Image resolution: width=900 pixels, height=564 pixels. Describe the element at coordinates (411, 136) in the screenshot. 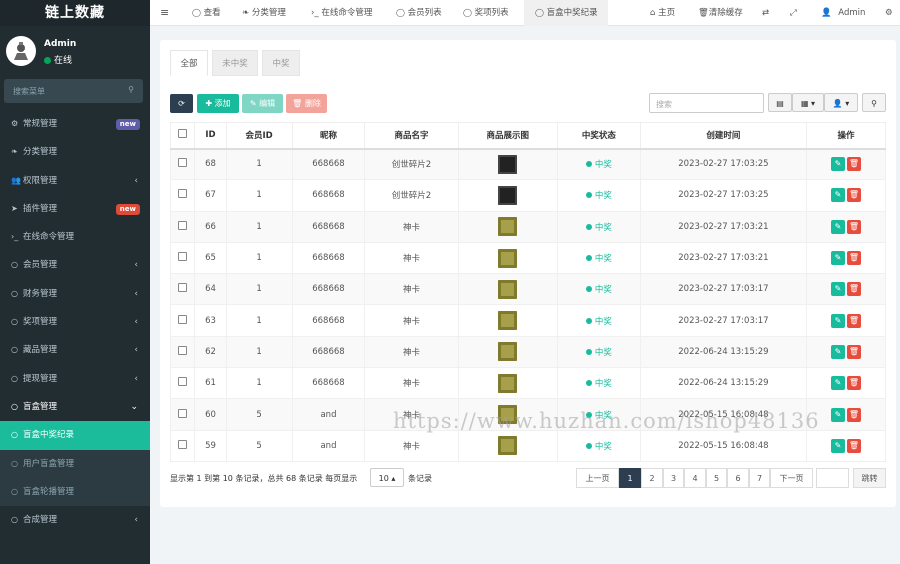

I see `col-product-name: 商品名字` at that location.